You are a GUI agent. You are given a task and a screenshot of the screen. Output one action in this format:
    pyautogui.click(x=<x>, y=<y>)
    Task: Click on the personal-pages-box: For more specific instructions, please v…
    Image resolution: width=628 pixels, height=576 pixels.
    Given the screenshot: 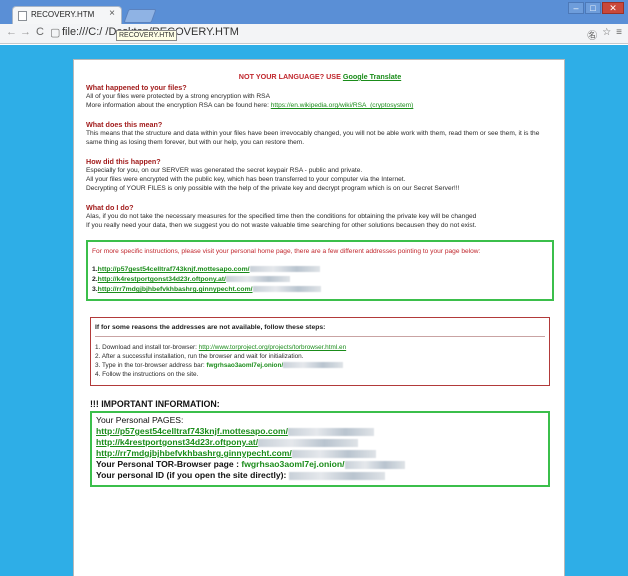 What is the action you would take?
    pyautogui.click(x=320, y=270)
    